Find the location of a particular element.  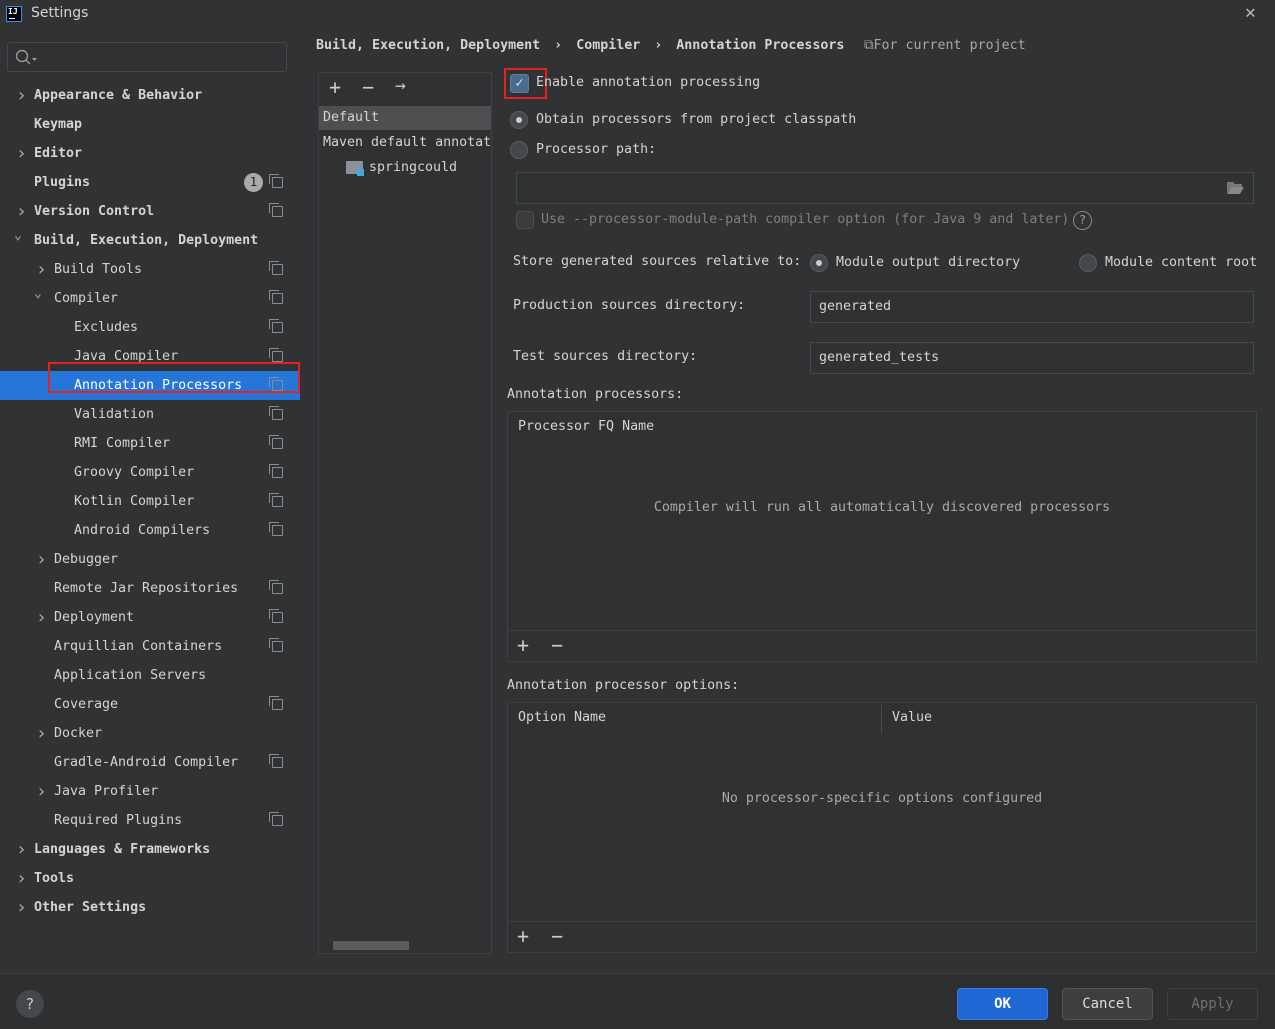

sidebar-item-deployment: › Deployment is located at coordinates (150, 617).